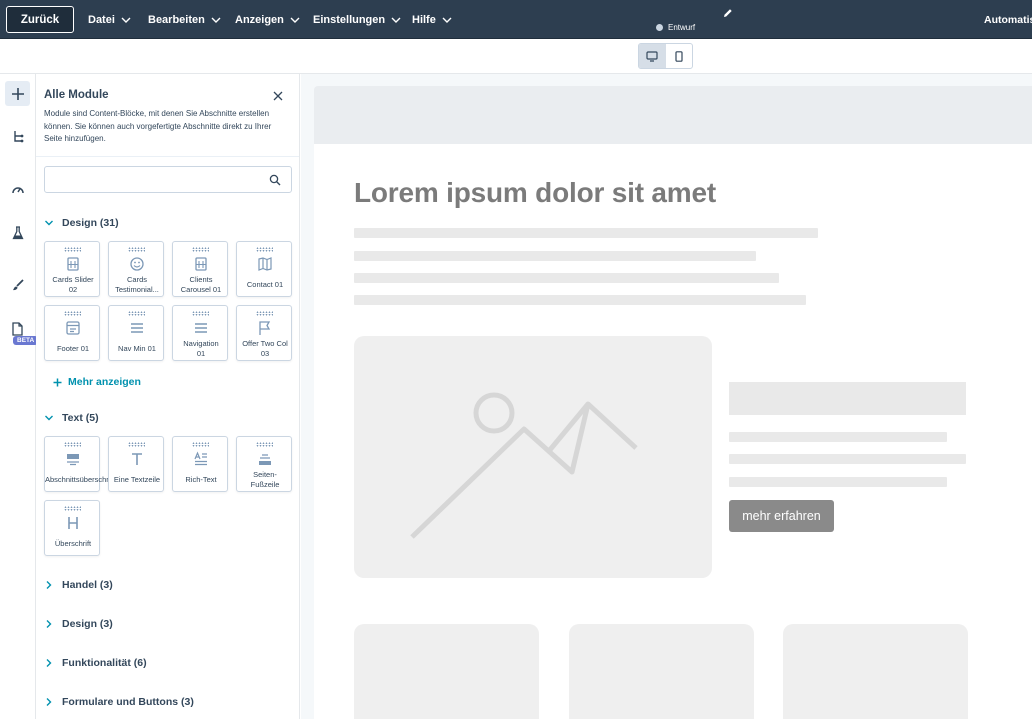 The image size is (1032, 719). I want to click on map-icon, so click(265, 264).